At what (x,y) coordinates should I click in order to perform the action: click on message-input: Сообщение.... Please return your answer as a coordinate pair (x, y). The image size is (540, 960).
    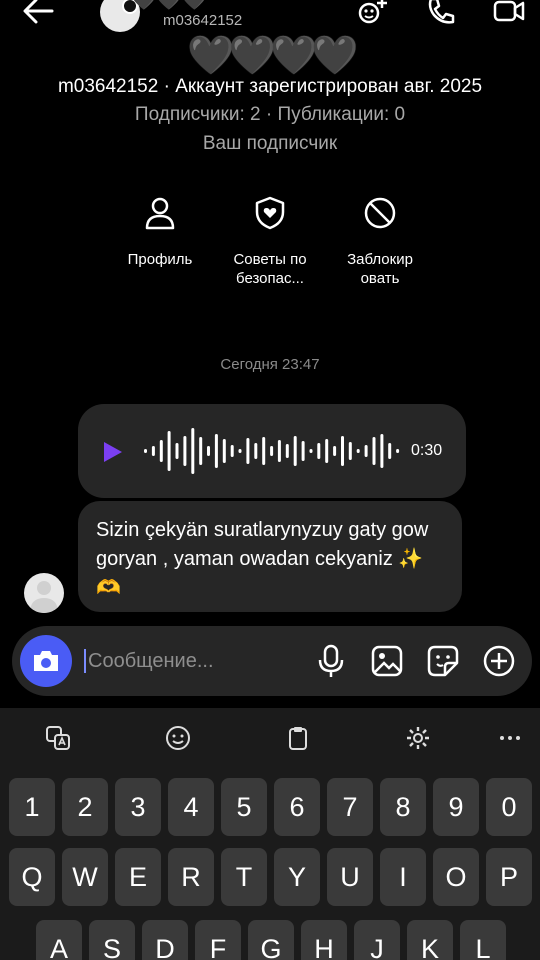
    Looking at the image, I should click on (151, 661).